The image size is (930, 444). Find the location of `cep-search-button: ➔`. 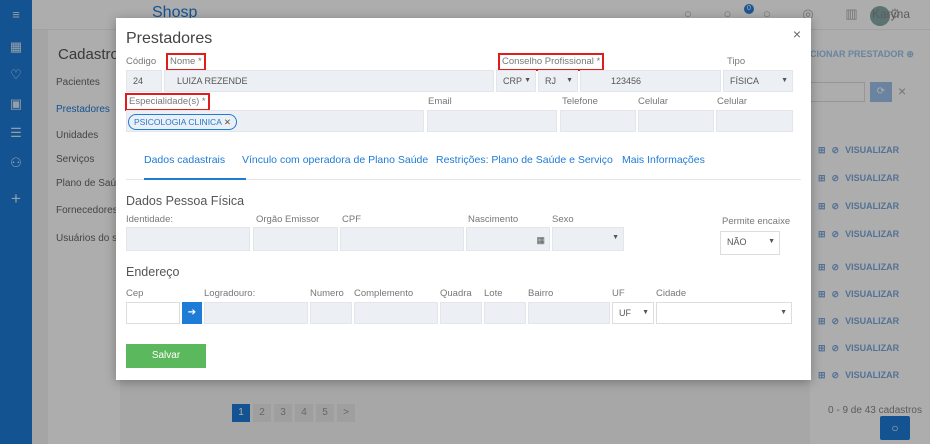

cep-search-button: ➔ is located at coordinates (192, 313).